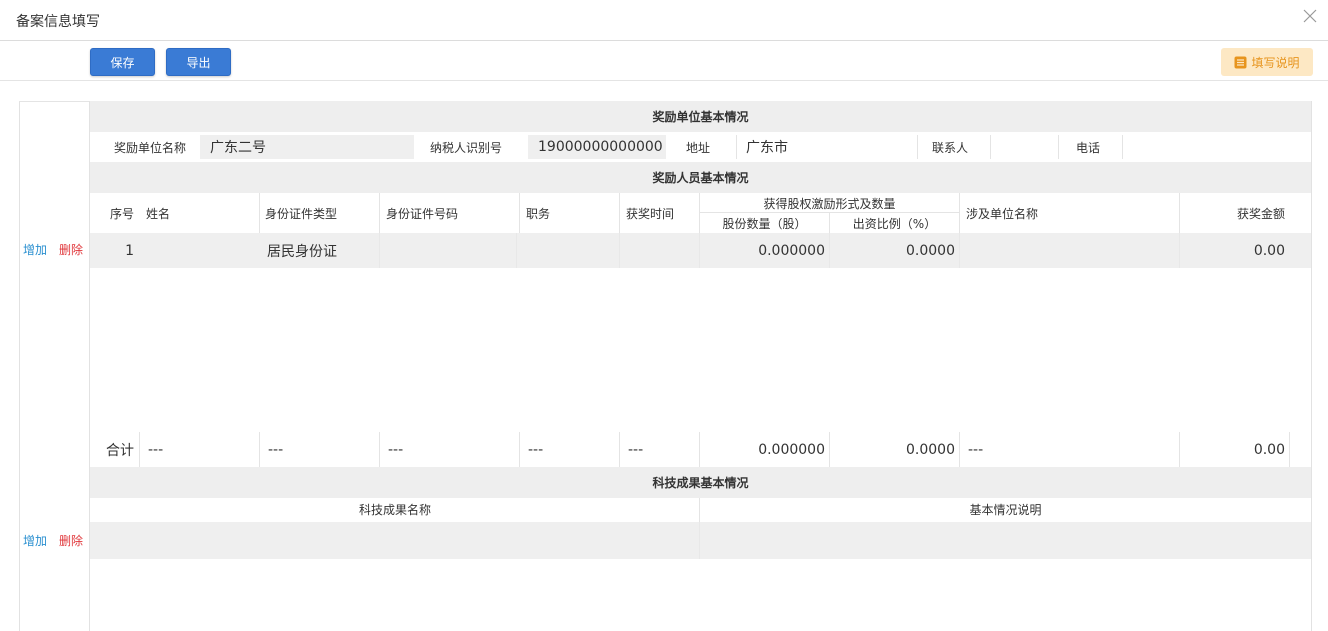 Image resolution: width=1328 pixels, height=631 pixels. I want to click on help-button: 填写说明, so click(1267, 62).